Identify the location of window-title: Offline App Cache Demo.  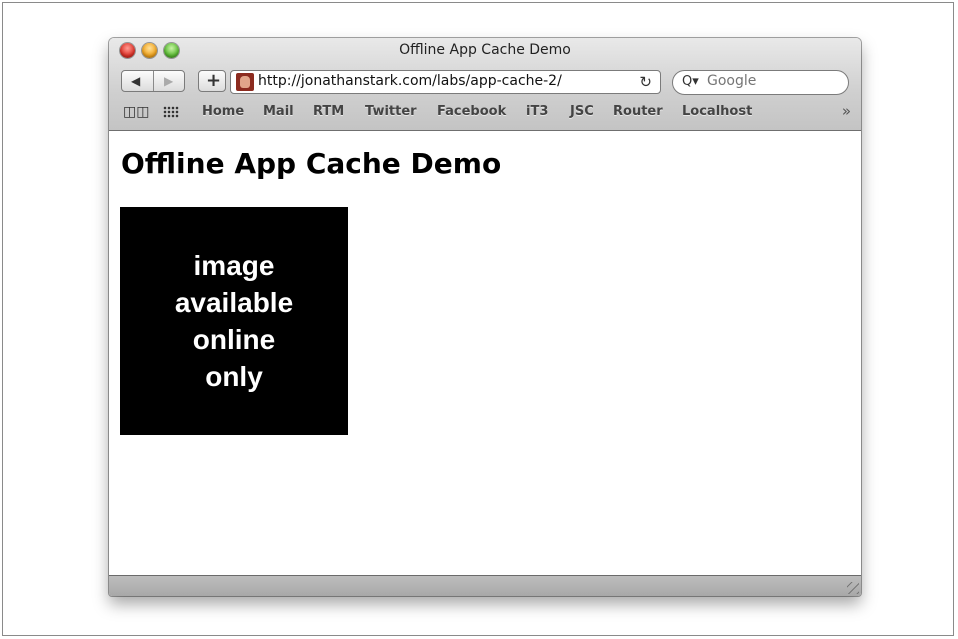
(485, 50).